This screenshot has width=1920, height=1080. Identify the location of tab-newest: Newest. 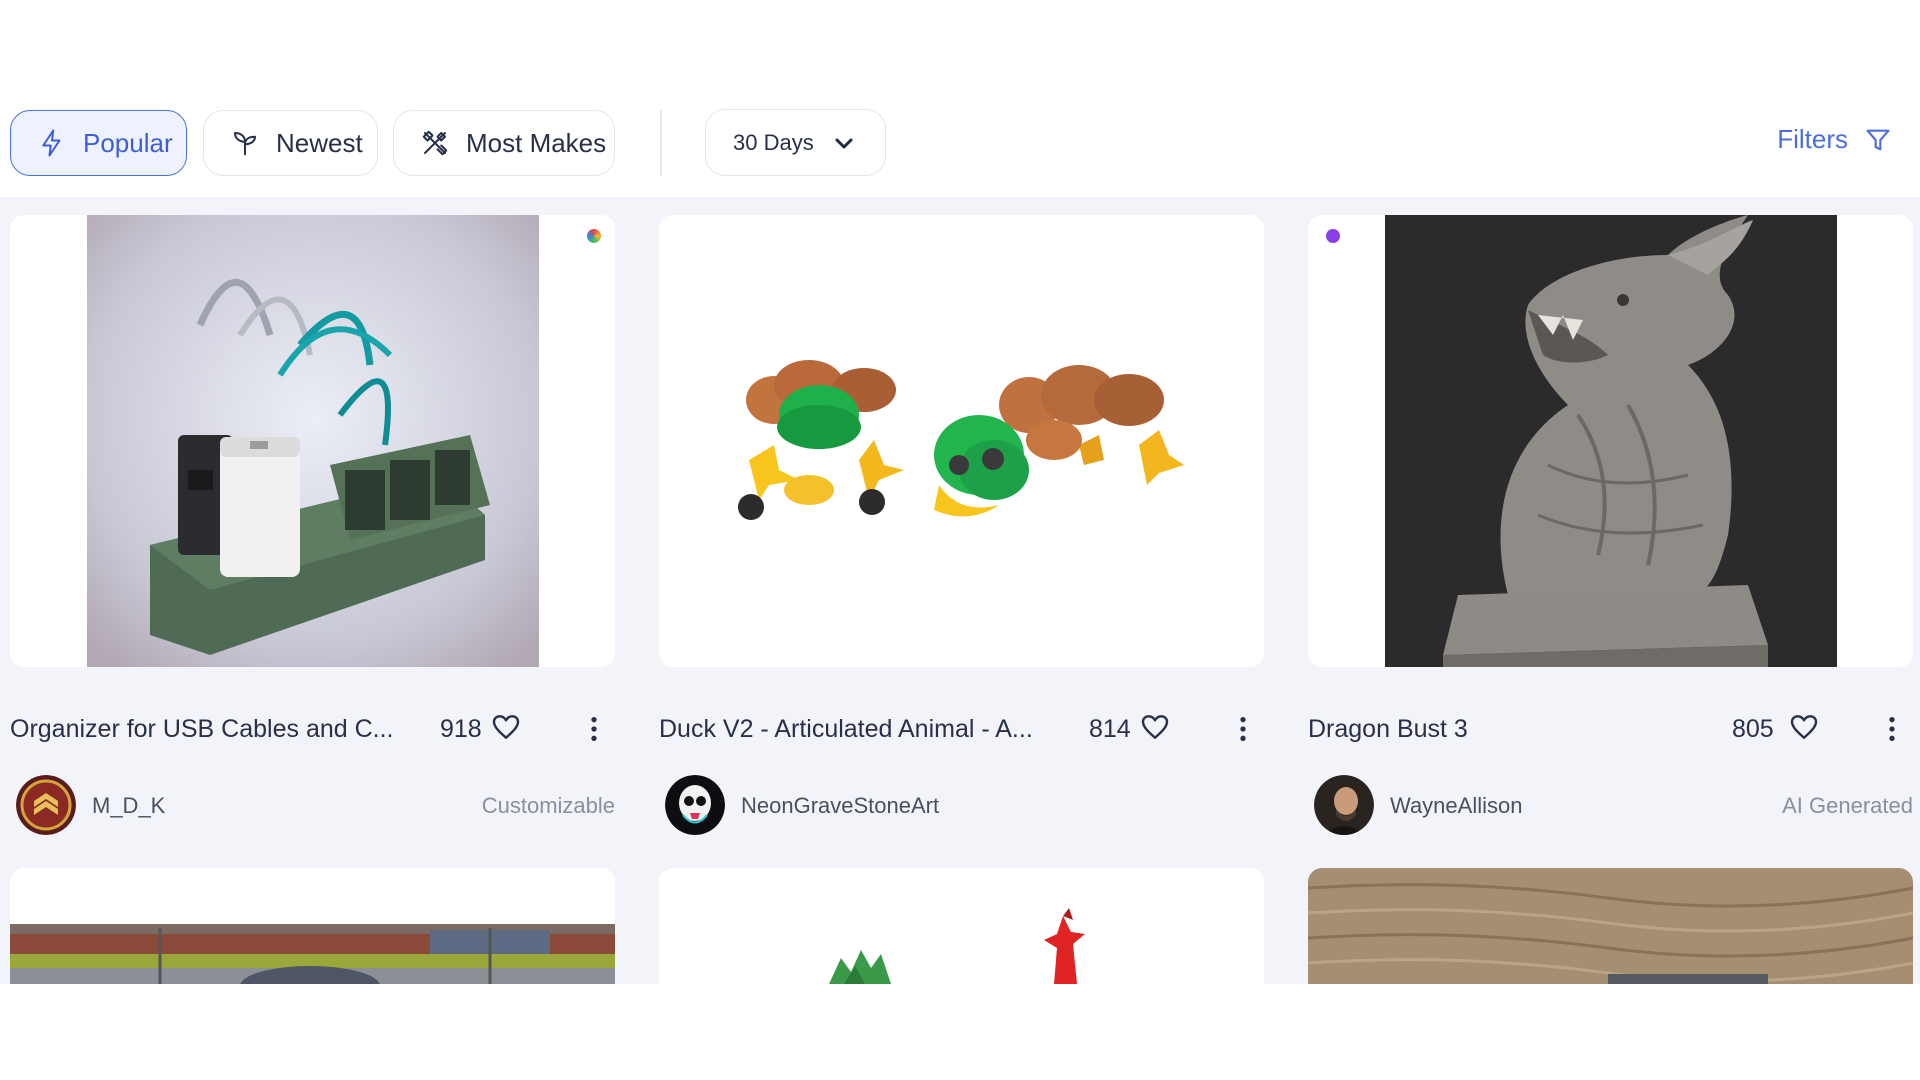
(290, 143).